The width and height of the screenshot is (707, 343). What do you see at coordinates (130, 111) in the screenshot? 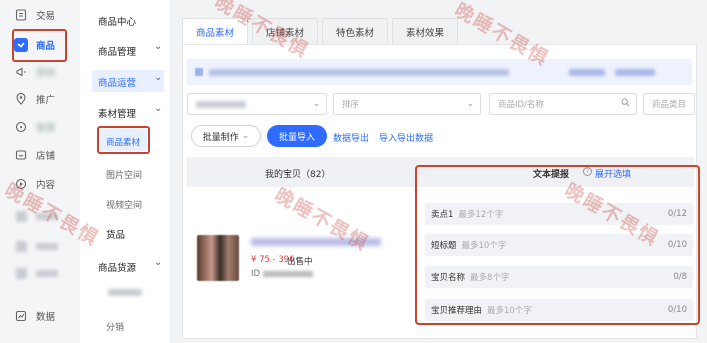
I see `nav-material-manage: 素材管理` at bounding box center [130, 111].